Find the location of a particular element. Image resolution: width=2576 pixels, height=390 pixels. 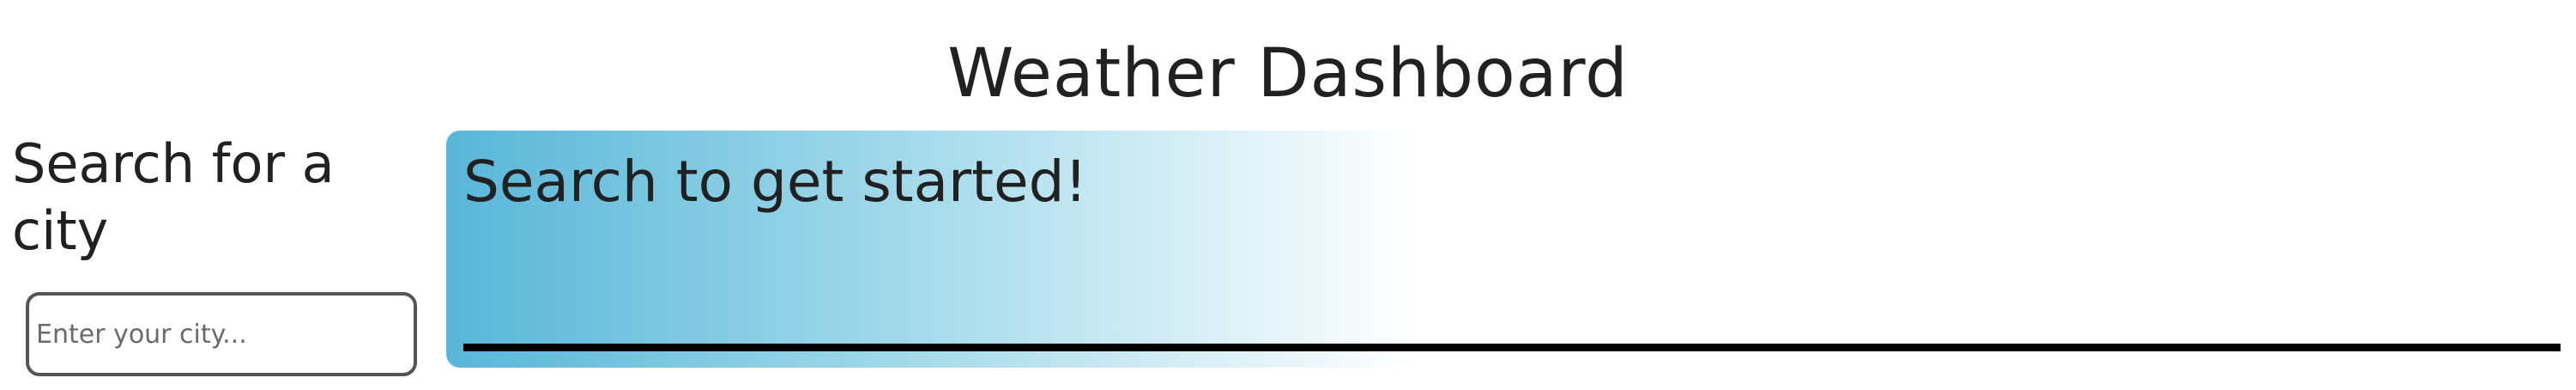

results-heading: Search to get started! is located at coordinates (775, 182).